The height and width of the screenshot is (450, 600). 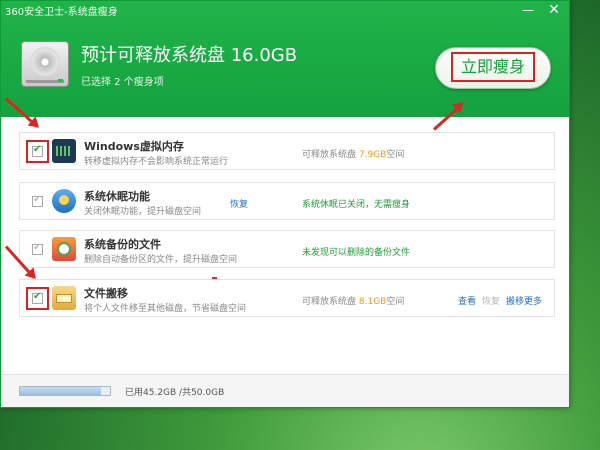 I want to click on restore-hibernate-link: 恢复, so click(x=239, y=203).